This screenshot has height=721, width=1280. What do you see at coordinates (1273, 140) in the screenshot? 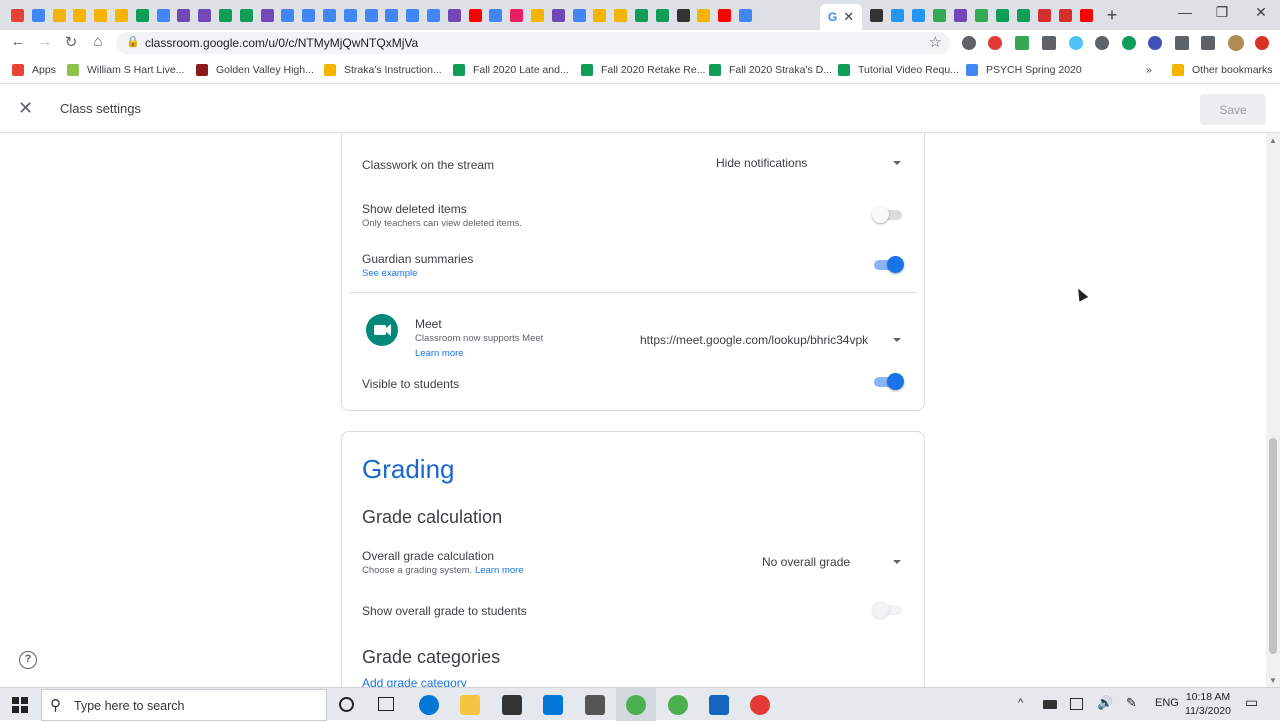
I see `scroll-up-icon: ▲` at bounding box center [1273, 140].